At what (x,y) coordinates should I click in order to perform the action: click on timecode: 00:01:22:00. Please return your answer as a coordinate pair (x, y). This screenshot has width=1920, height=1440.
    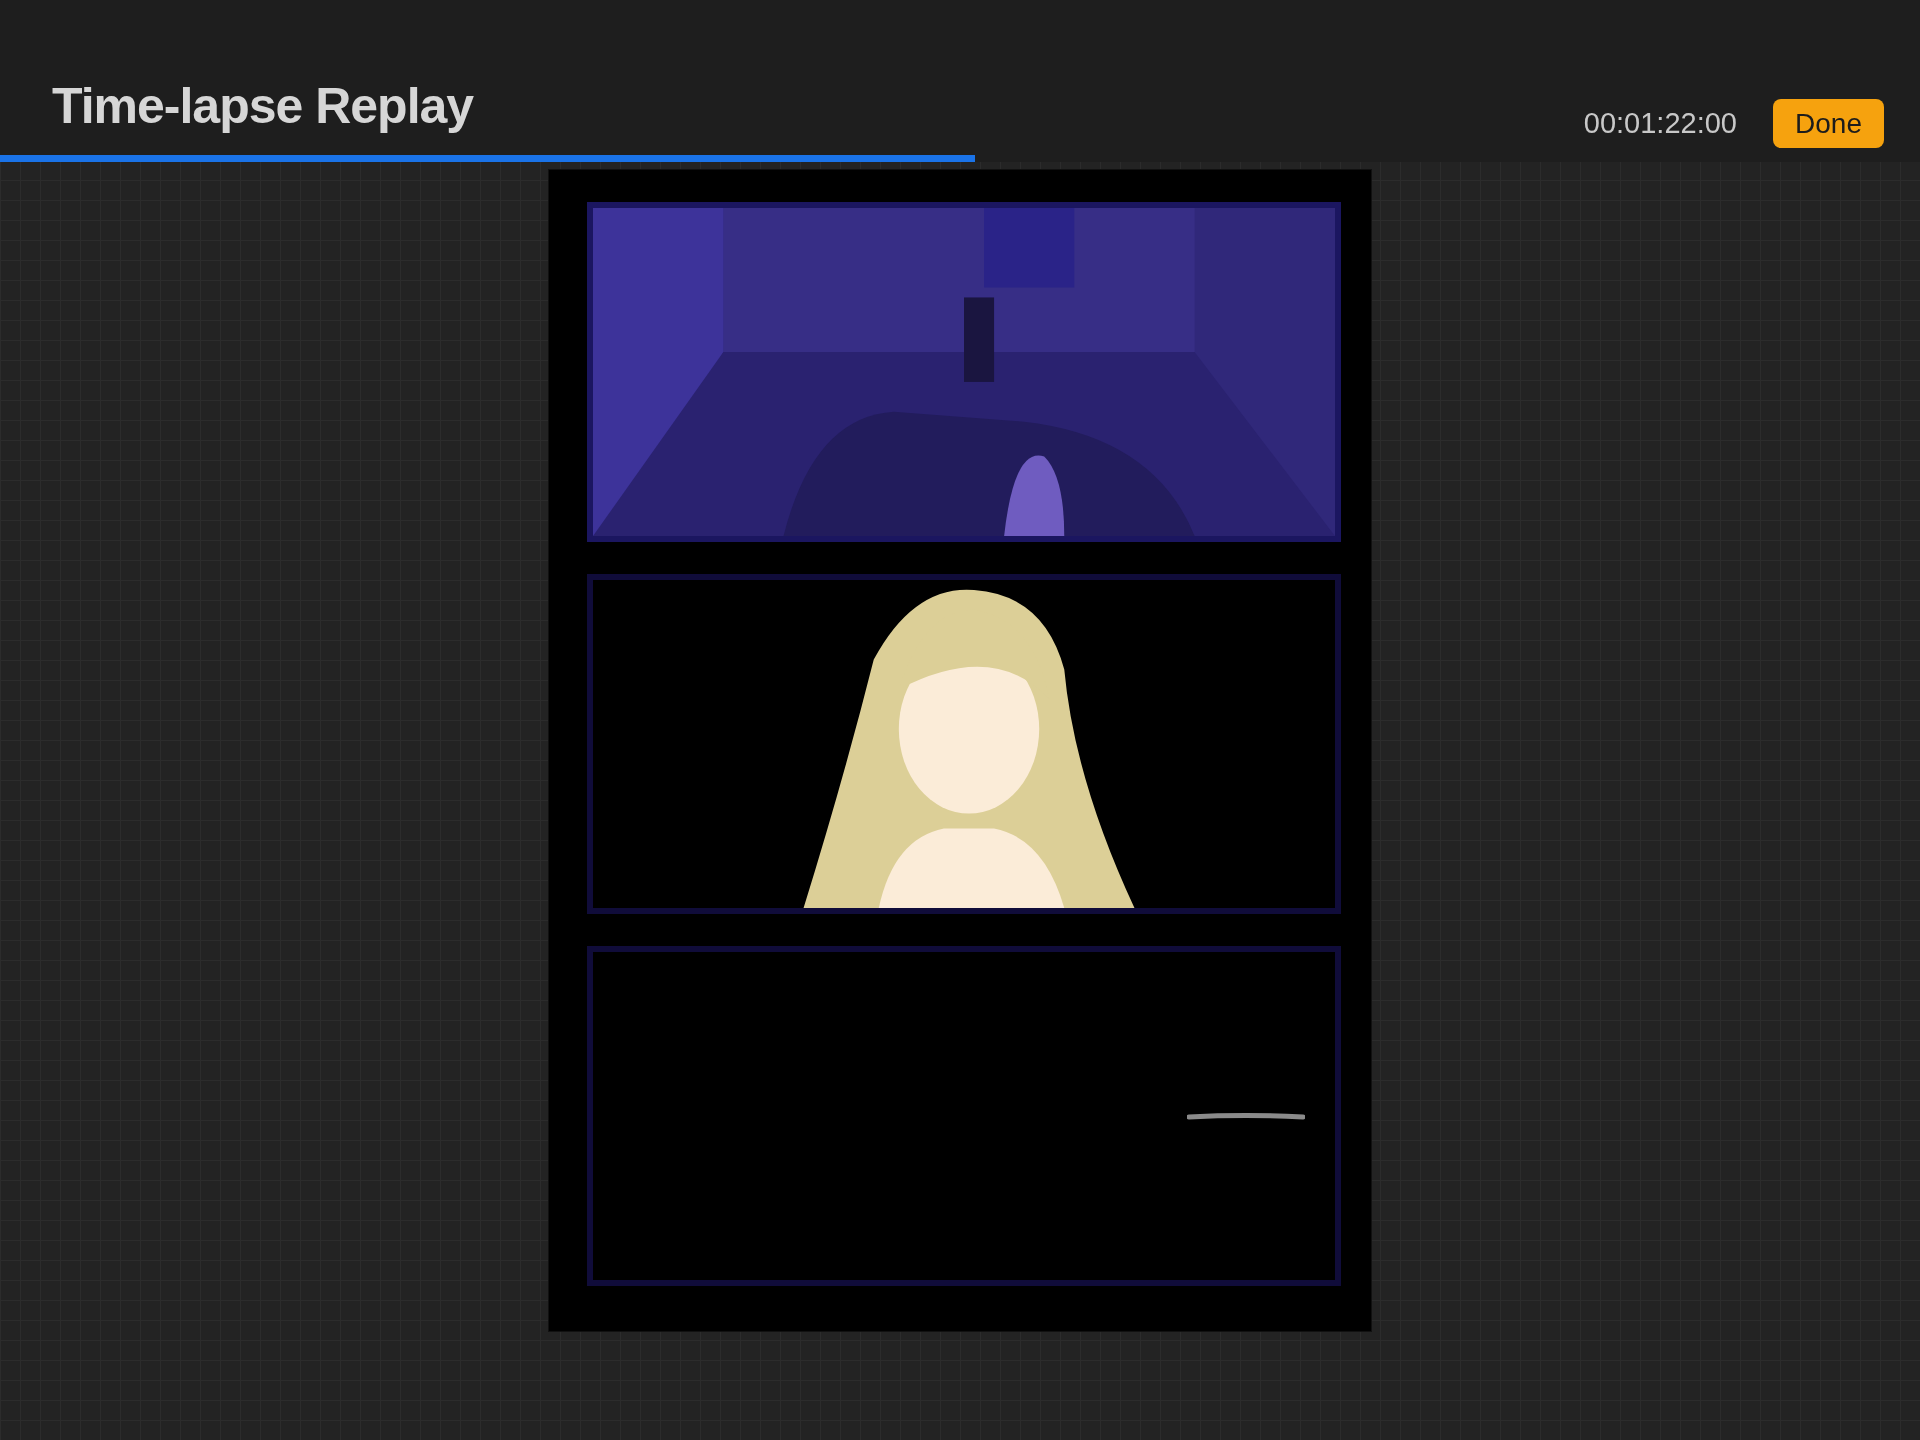
    Looking at the image, I should click on (1660, 123).